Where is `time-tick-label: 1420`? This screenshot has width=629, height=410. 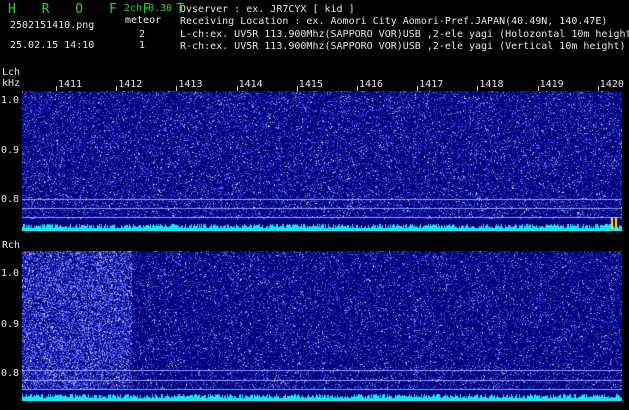
time-tick-label: 1420 is located at coordinates (611, 84).